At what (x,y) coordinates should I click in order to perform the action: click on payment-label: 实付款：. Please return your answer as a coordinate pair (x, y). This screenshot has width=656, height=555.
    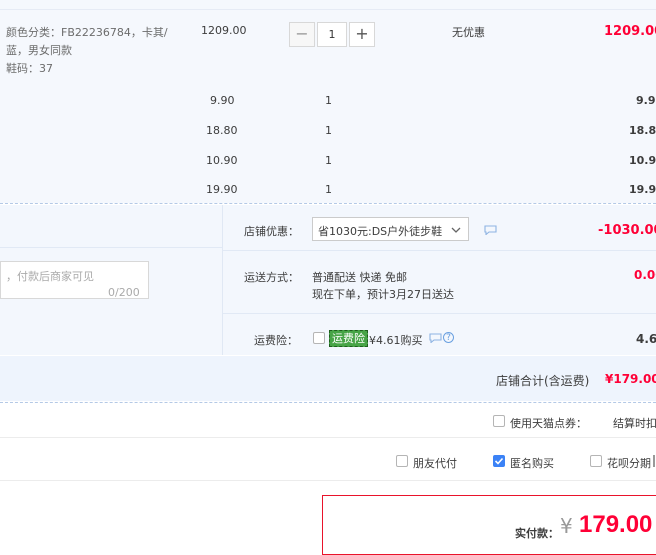
    Looking at the image, I should click on (537, 533).